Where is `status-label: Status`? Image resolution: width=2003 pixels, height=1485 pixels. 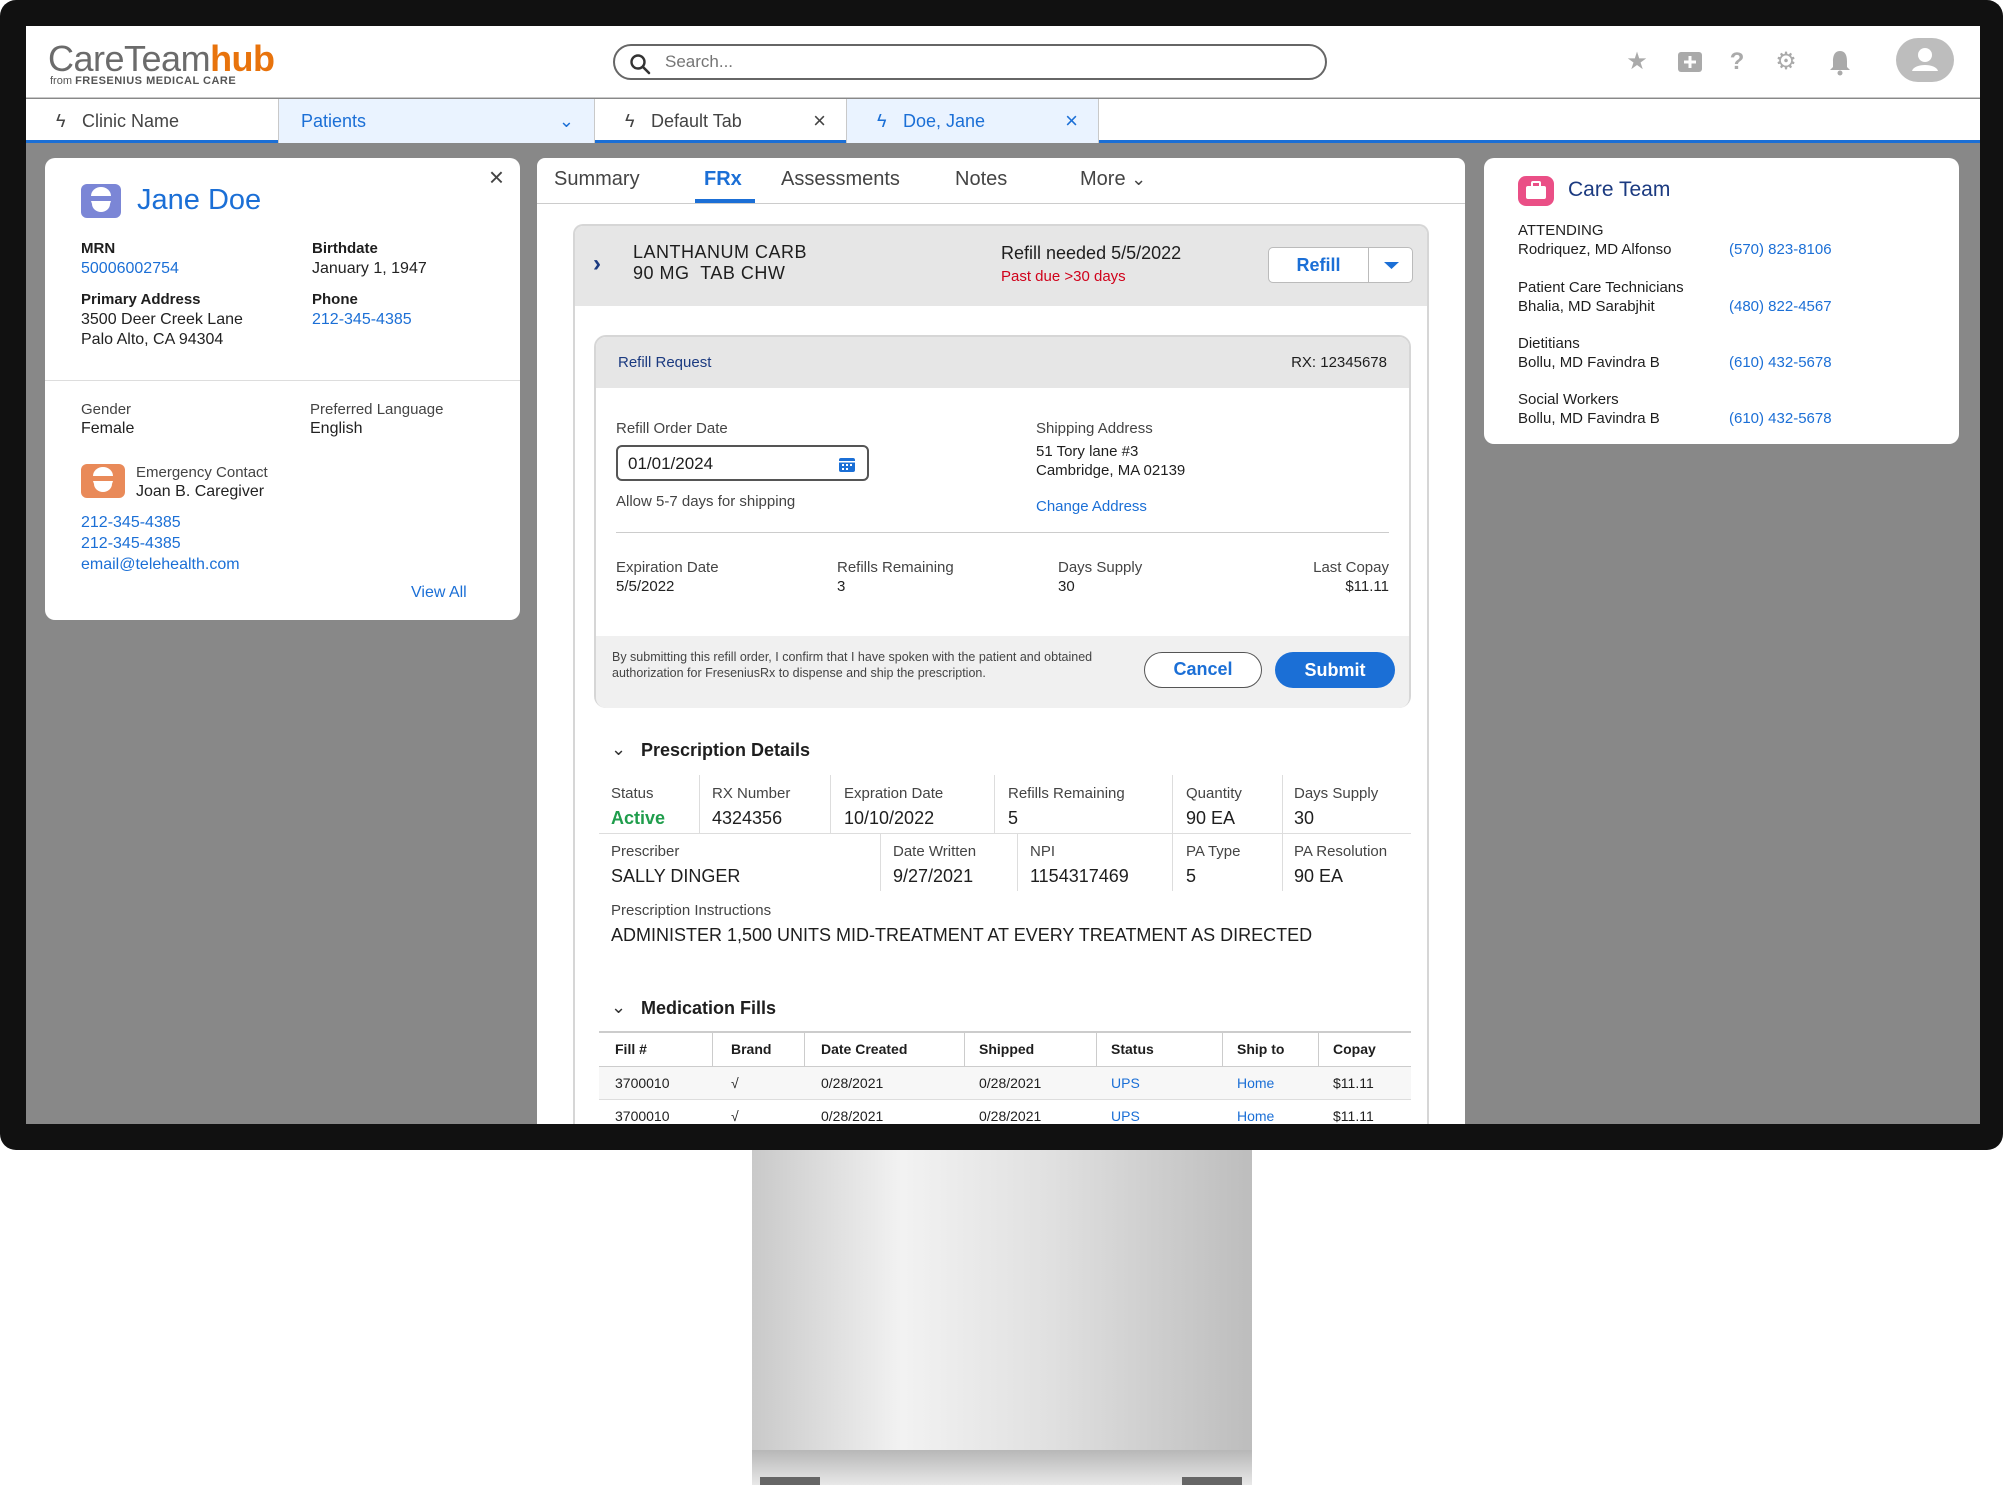 status-label: Status is located at coordinates (632, 793).